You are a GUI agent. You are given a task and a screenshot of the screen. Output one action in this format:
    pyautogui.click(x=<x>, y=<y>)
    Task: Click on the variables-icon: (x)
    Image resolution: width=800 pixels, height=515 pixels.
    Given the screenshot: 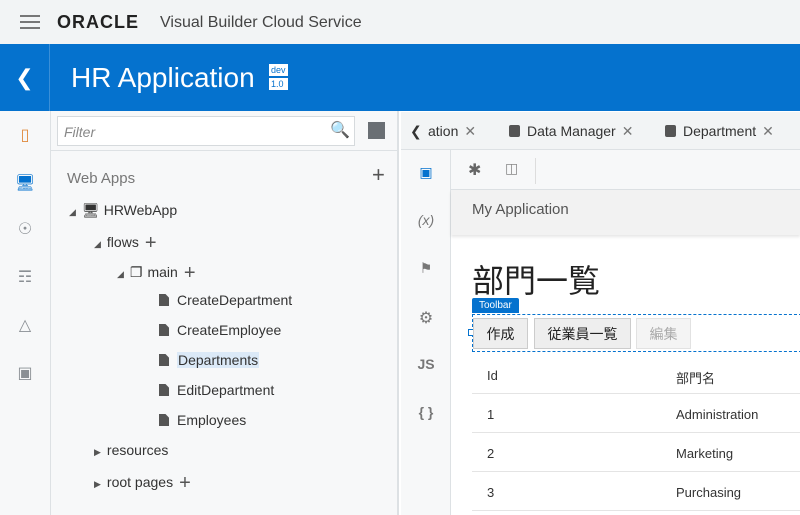 What is the action you would take?
    pyautogui.click(x=426, y=220)
    